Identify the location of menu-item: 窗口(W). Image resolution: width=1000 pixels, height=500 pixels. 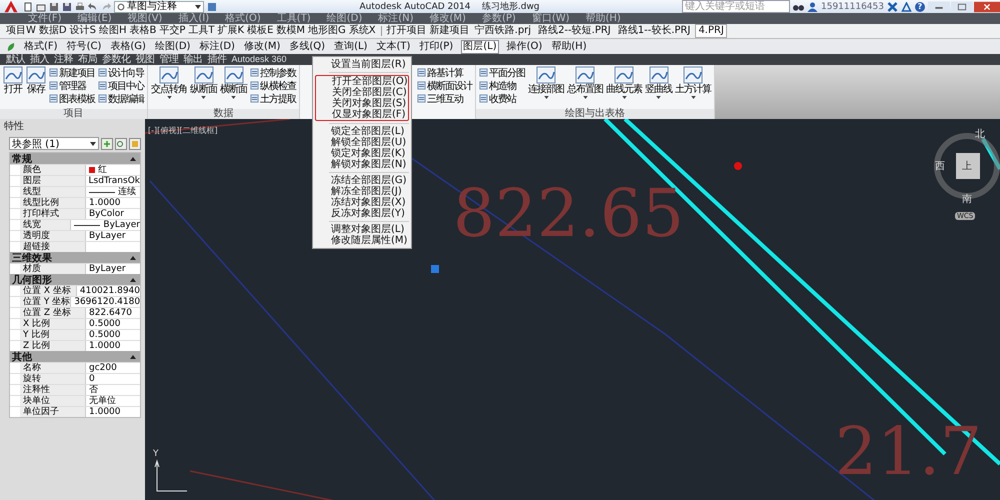
(551, 18).